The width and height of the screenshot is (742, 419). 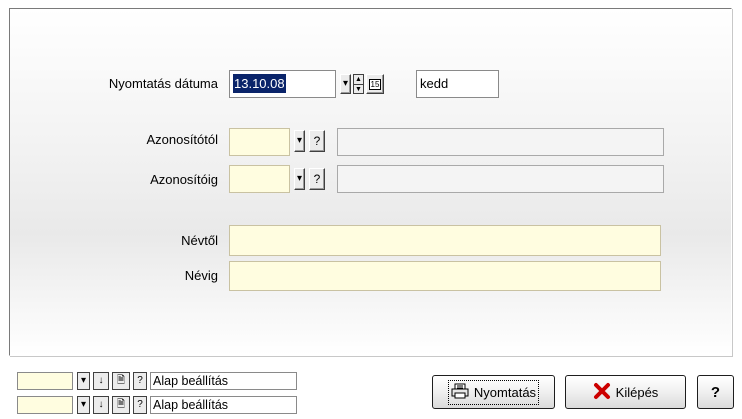 I want to click on close-x-icon, so click(x=602, y=392).